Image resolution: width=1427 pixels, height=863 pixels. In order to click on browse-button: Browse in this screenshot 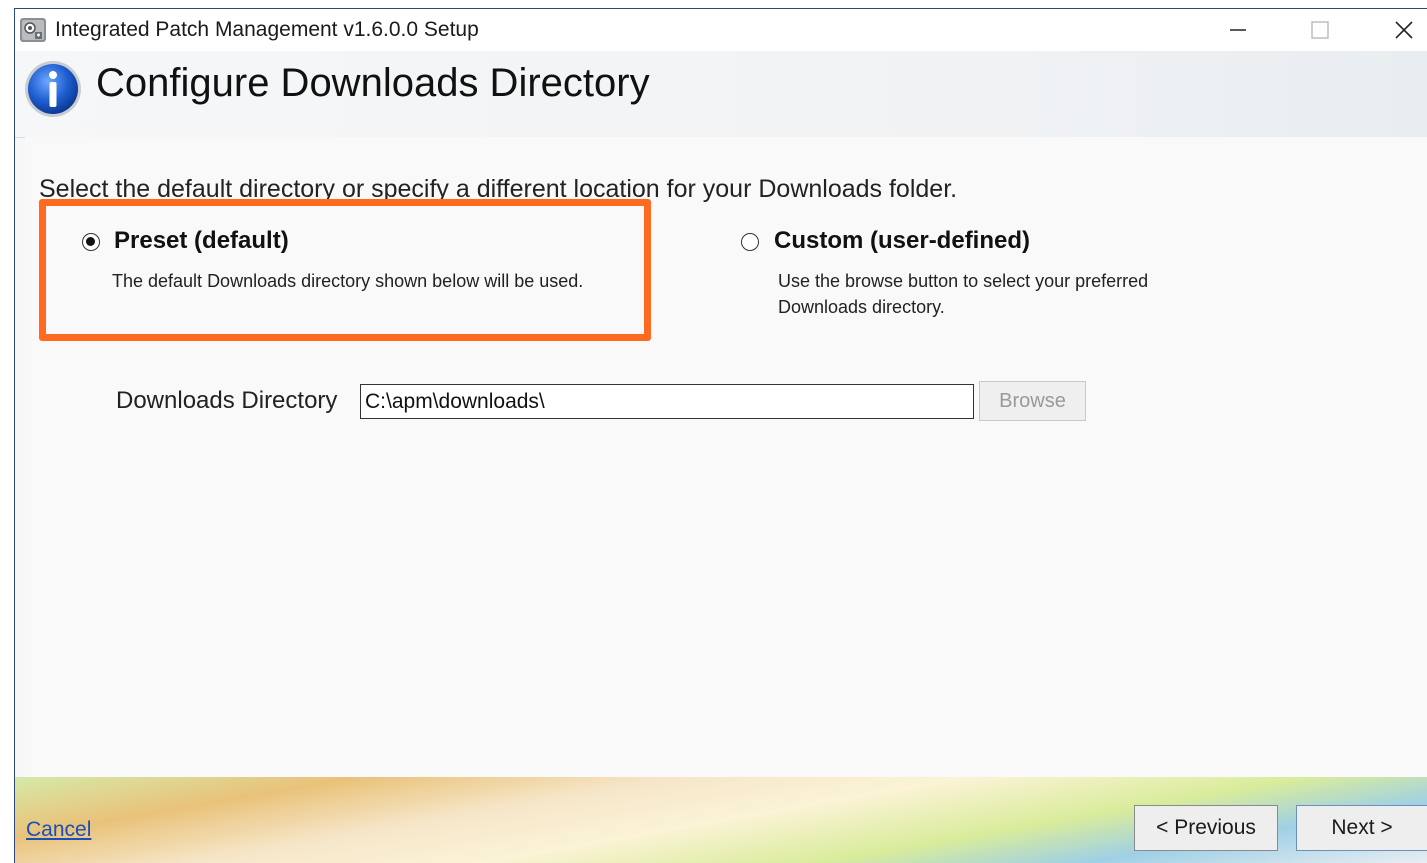, I will do `click(1032, 401)`.